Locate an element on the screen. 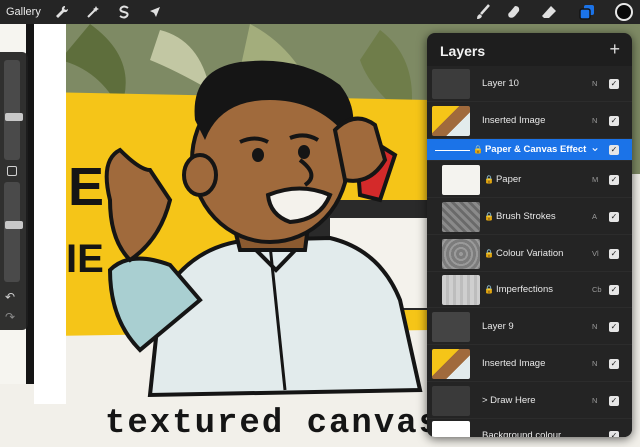 The height and width of the screenshot is (447, 640). gallery-button: Gallery is located at coordinates (23, 12).